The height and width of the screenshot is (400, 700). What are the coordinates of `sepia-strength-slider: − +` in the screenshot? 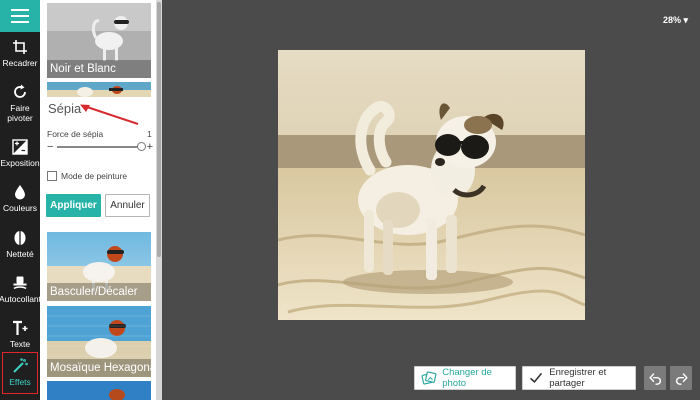 It's located at (100, 147).